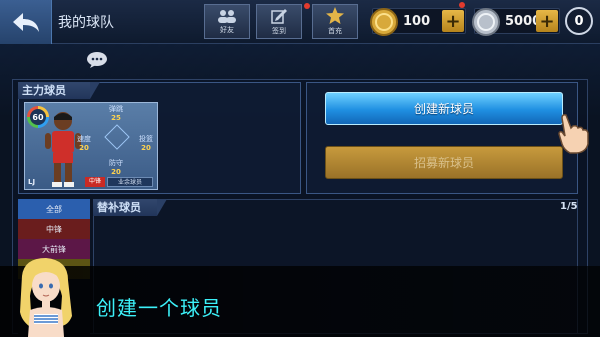 This screenshot has width=600, height=337. I want to click on friends-icon, so click(227, 16).